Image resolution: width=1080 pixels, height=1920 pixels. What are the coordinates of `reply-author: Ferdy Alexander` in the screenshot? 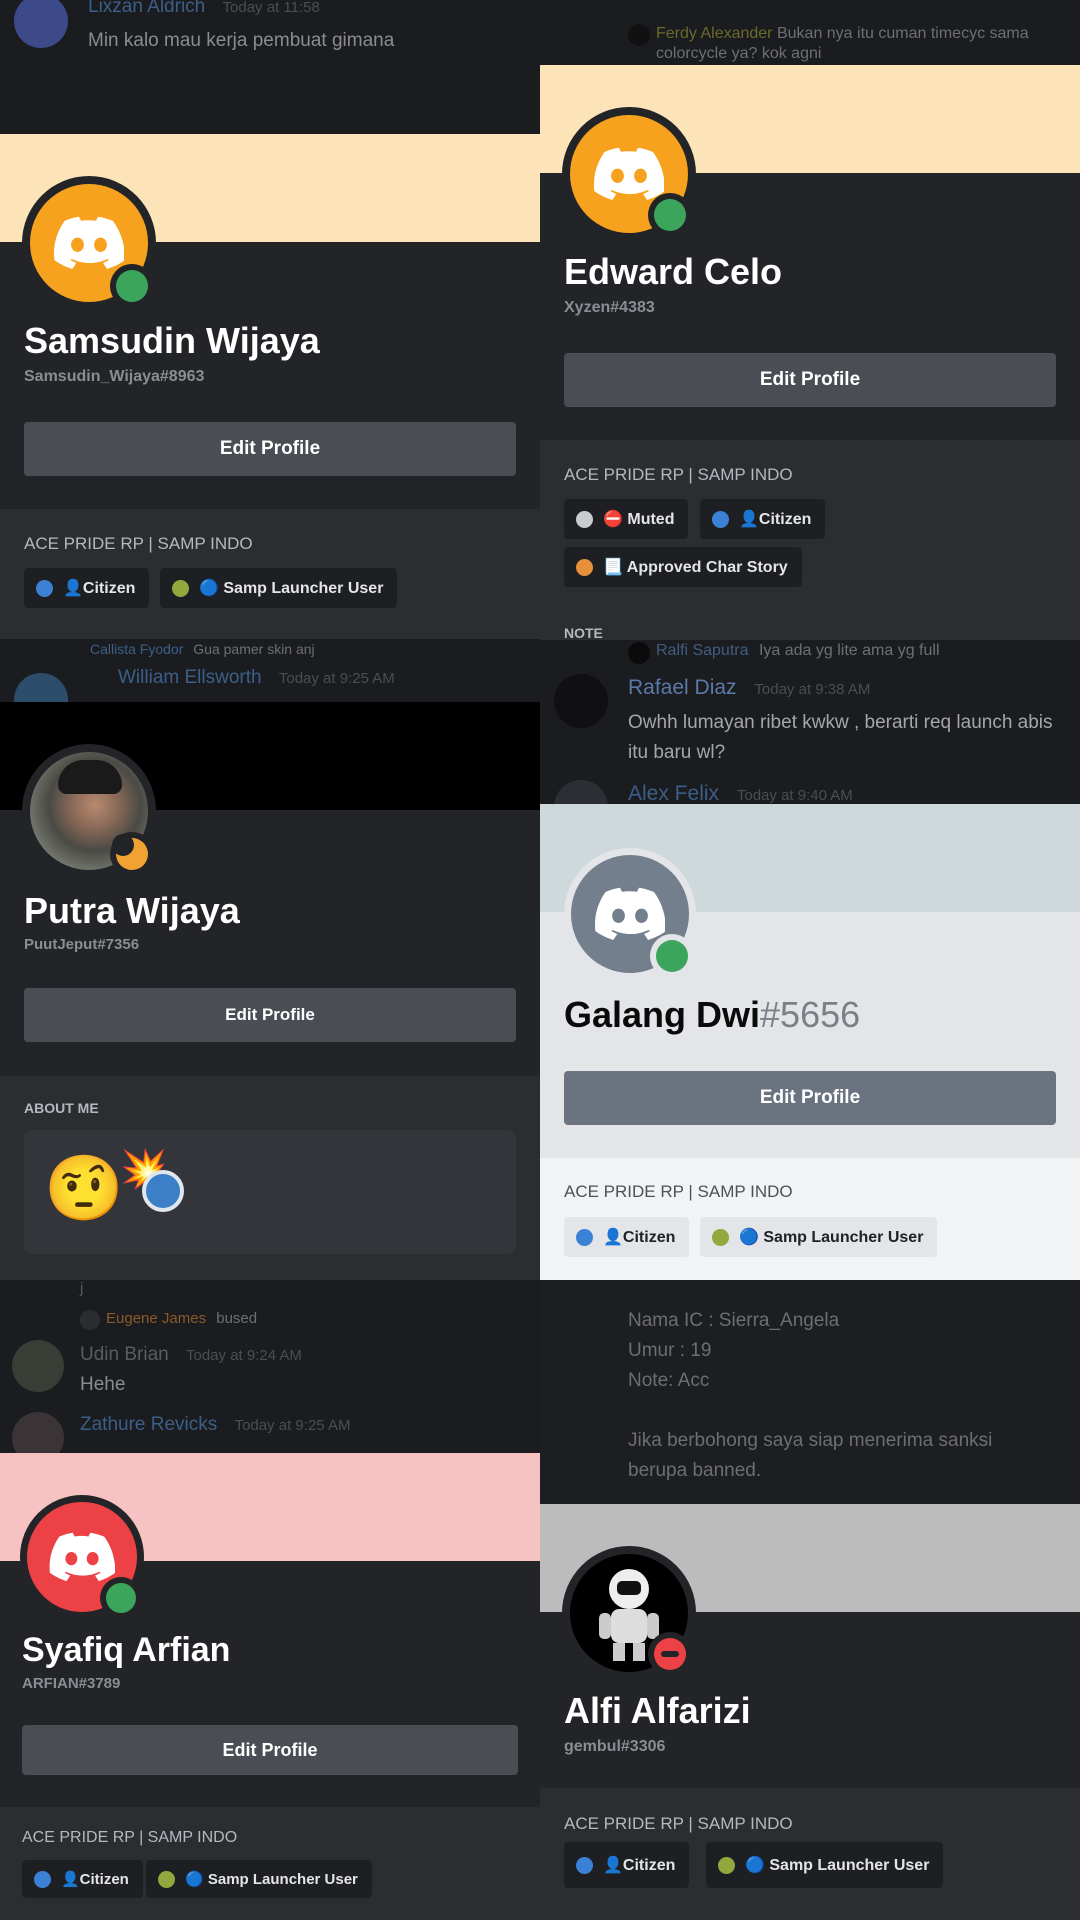 It's located at (714, 33).